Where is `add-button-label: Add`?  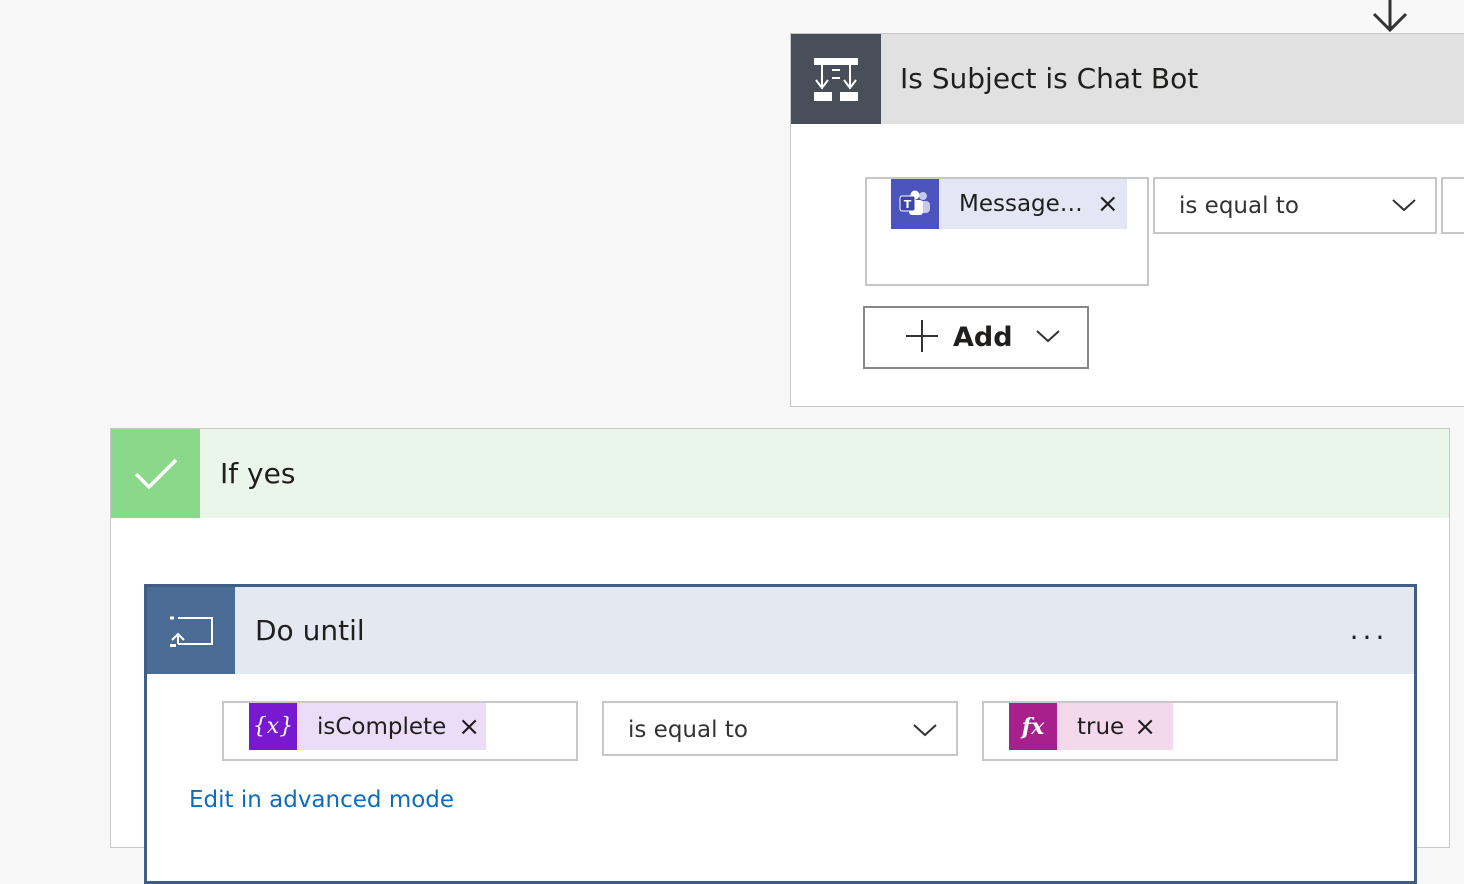
add-button-label: Add is located at coordinates (983, 337).